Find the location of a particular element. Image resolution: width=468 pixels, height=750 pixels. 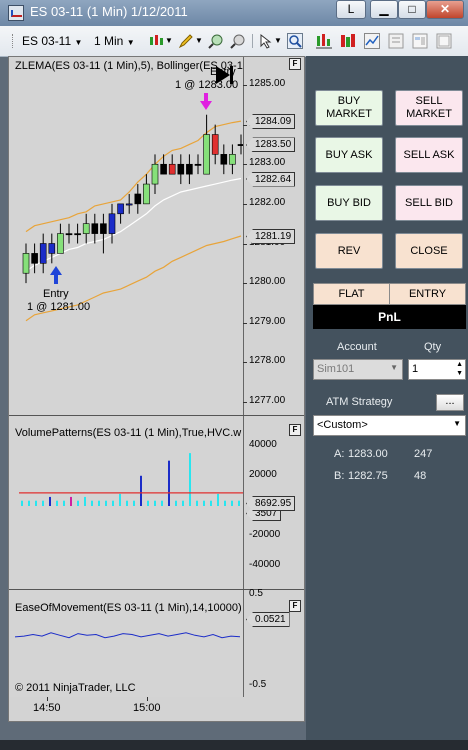

sell-market-button: SELL MARKET is located at coordinates (429, 108).